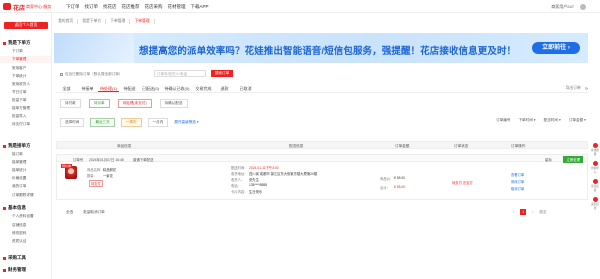  Describe the element at coordinates (541, 120) in the screenshot. I see `sort-options: 订单编号 下单时间 ▾ 配送时间 ▾ 订单金额 ▾` at that location.